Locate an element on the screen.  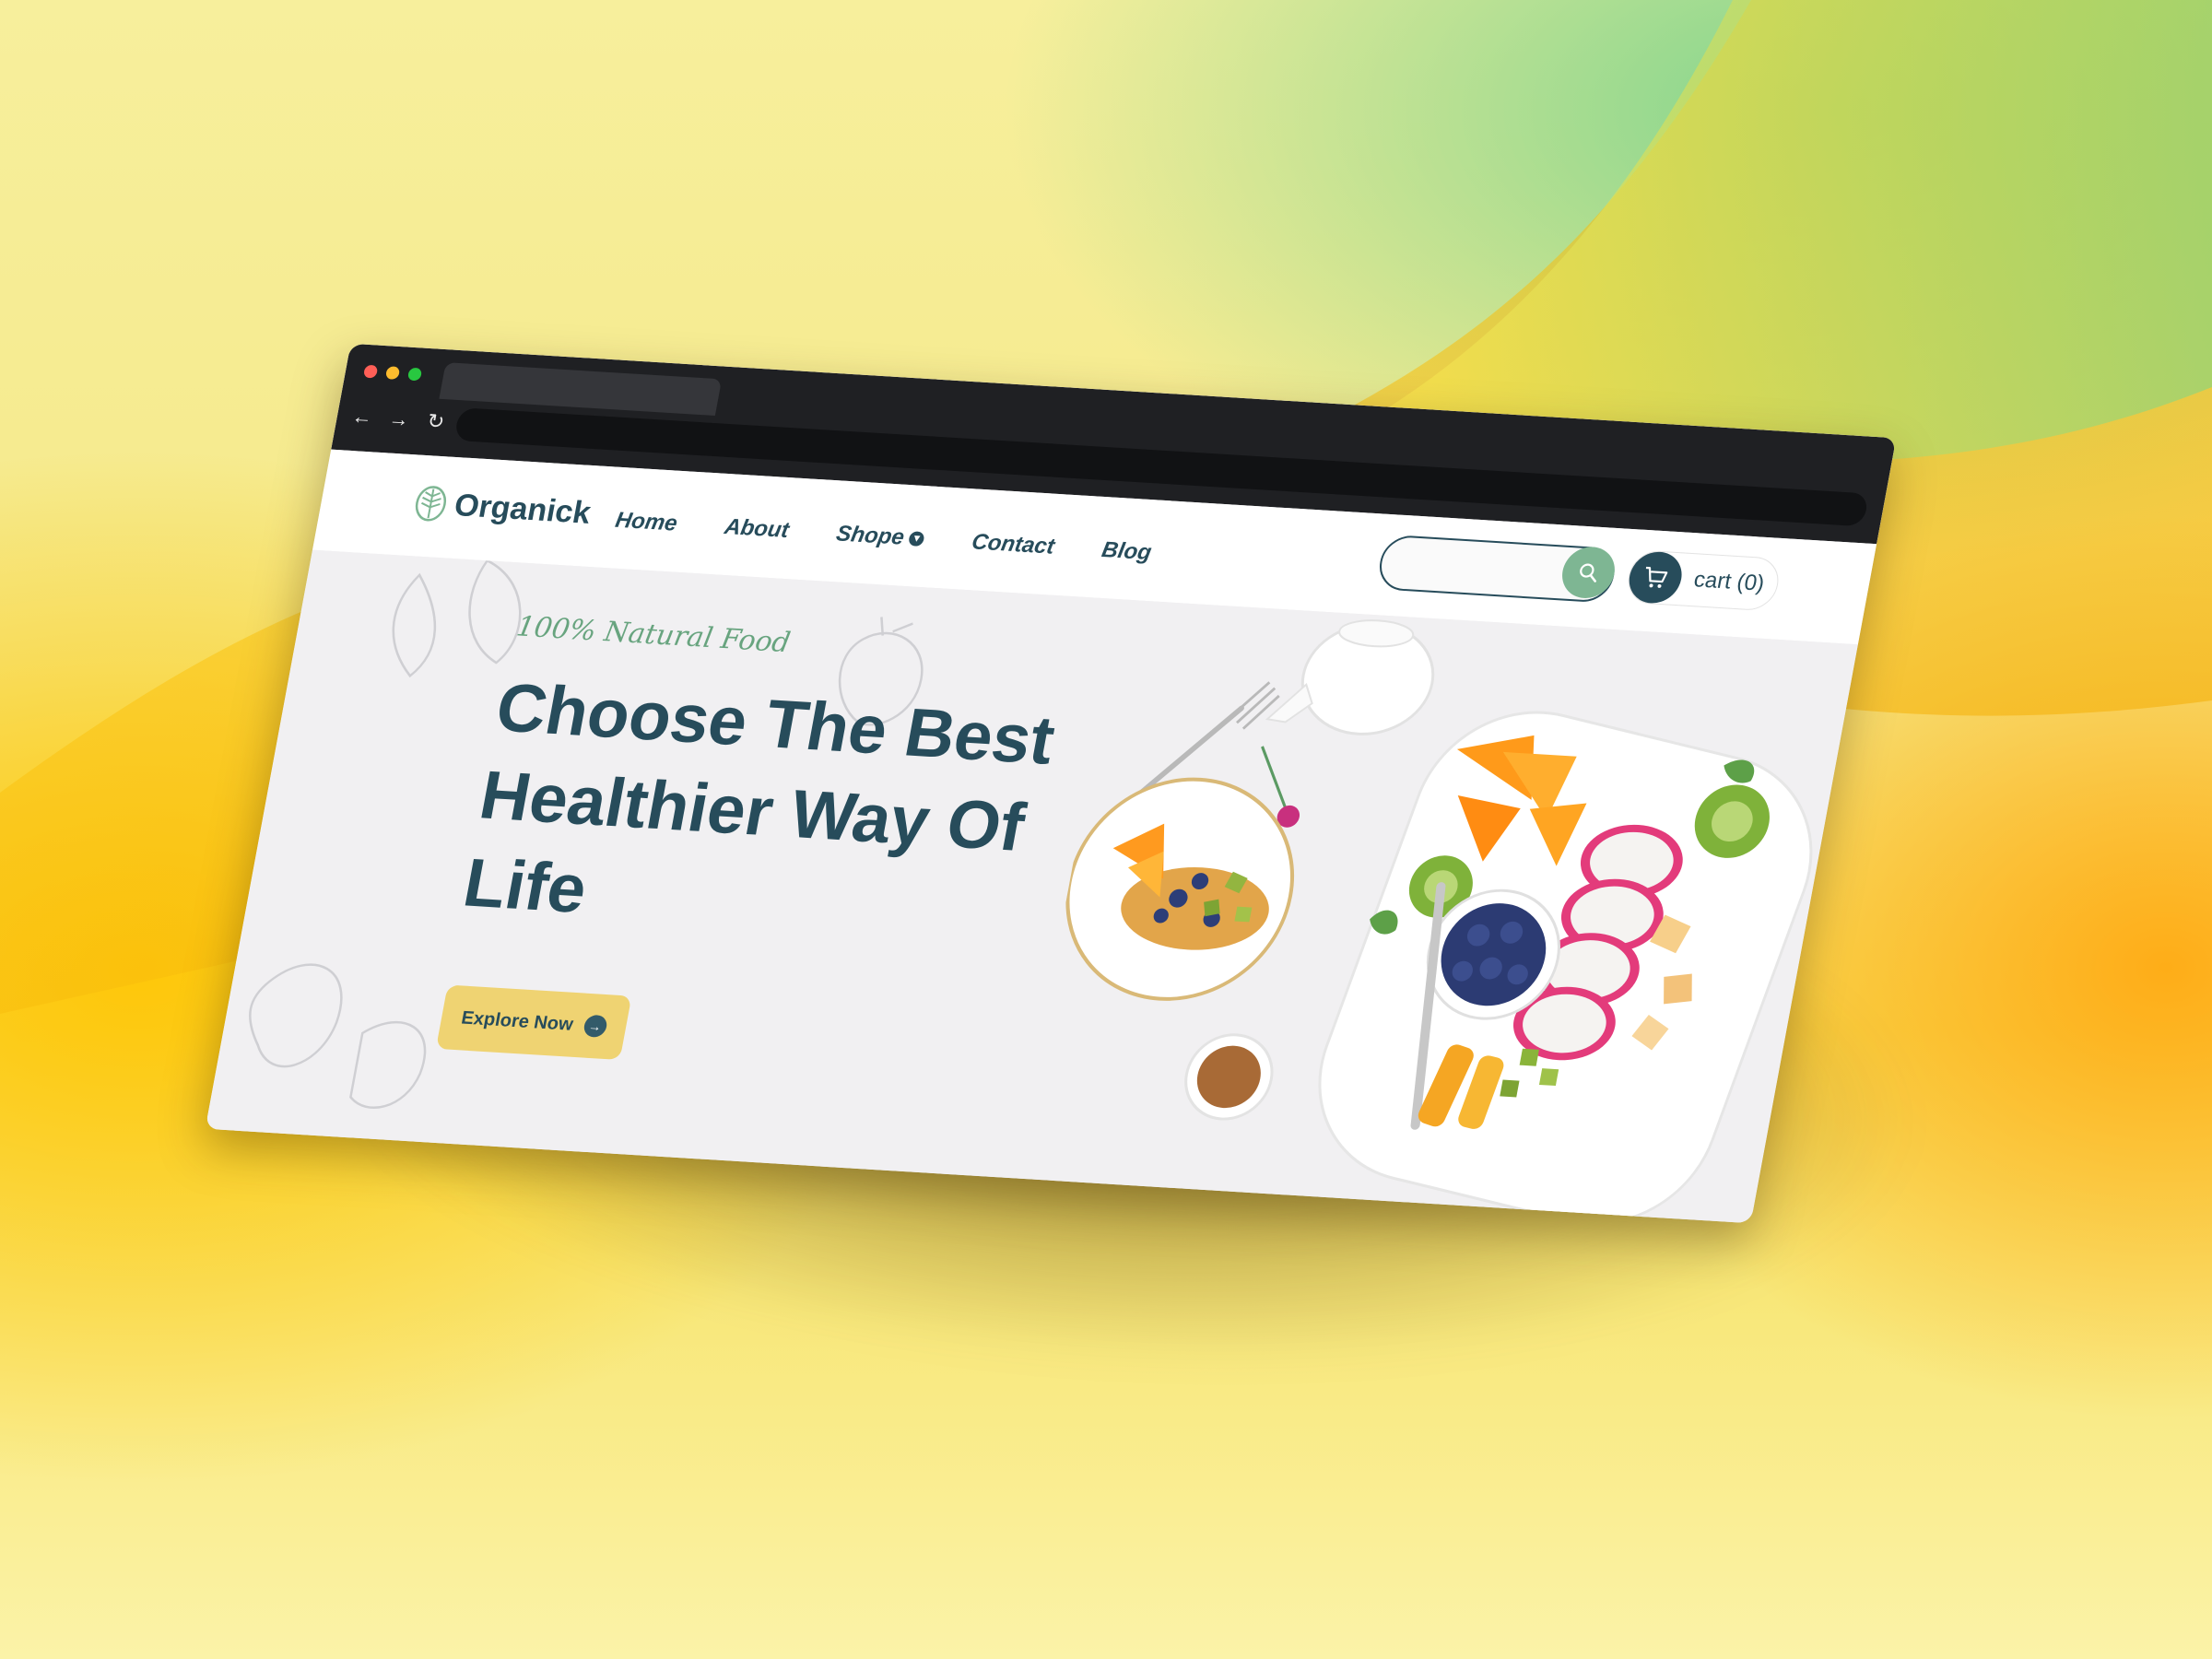
arrow-right-icon: → is located at coordinates (595, 1026).